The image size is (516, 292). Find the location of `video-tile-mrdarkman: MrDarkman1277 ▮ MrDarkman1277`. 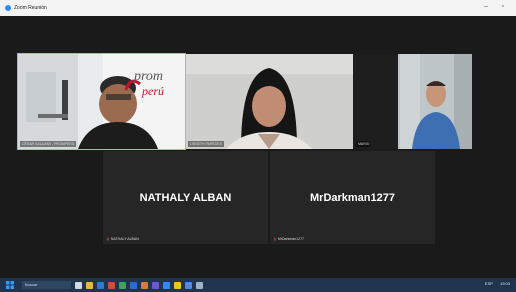

video-tile-mrdarkman: MrDarkman1277 ▮ MrDarkman1277 is located at coordinates (352, 197).